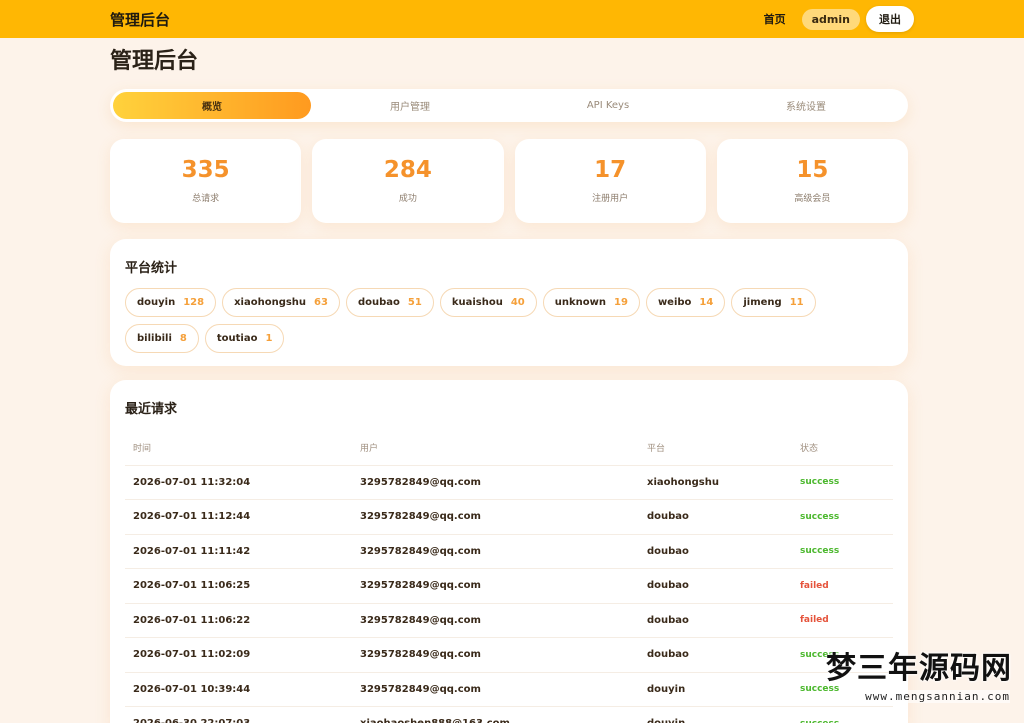 Image resolution: width=1024 pixels, height=723 pixels. I want to click on tab-system-settings: 系统设置, so click(806, 105).